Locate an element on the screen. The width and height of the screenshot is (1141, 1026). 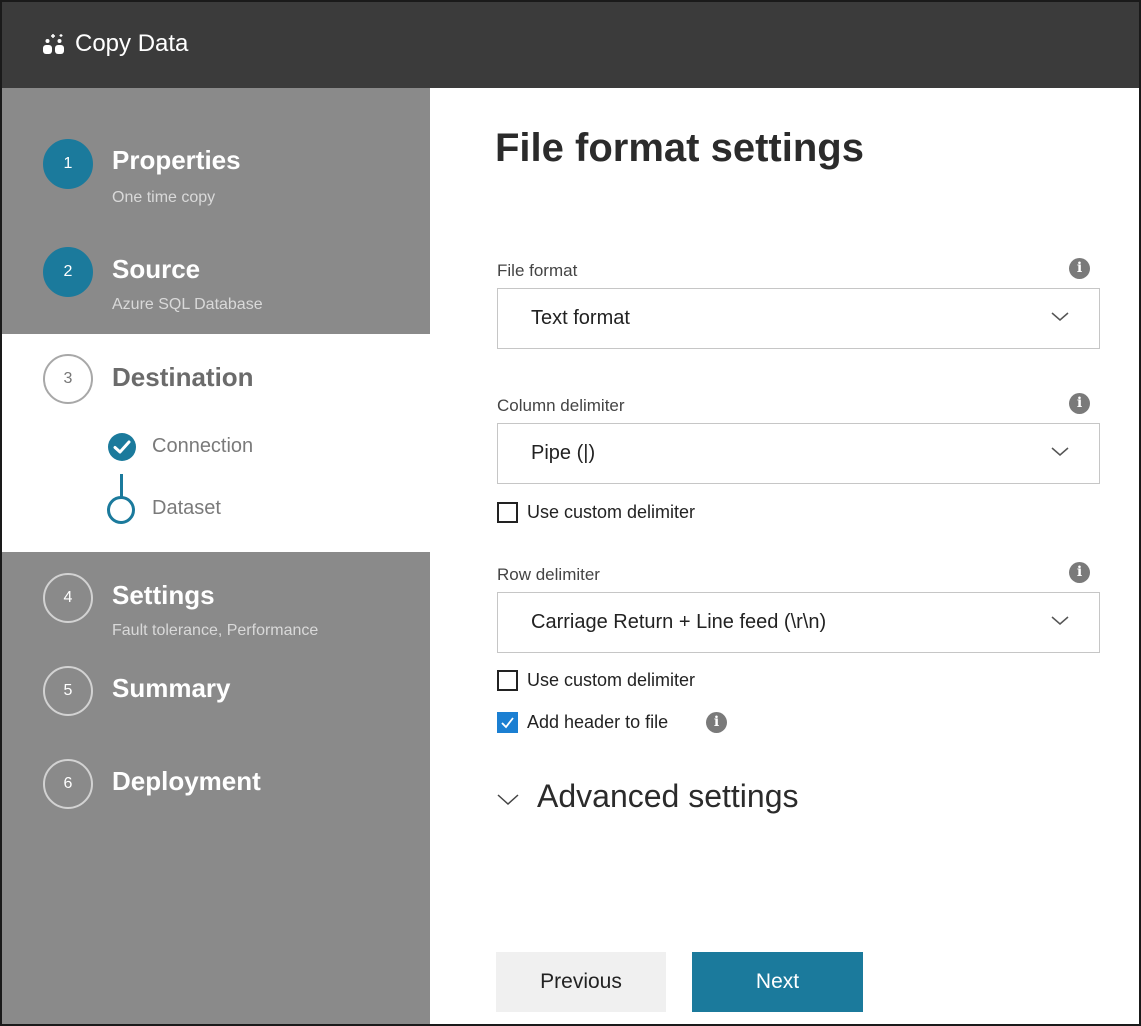
step-subtitle: Azure SQL Database is located at coordinates (187, 304).